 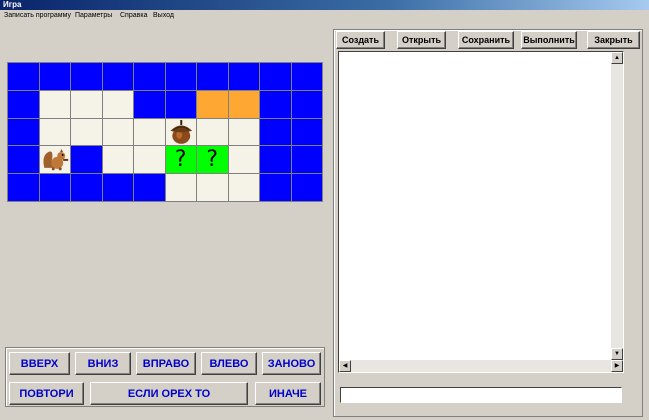 What do you see at coordinates (486, 40) in the screenshot?
I see `save-button: Сохранить` at bounding box center [486, 40].